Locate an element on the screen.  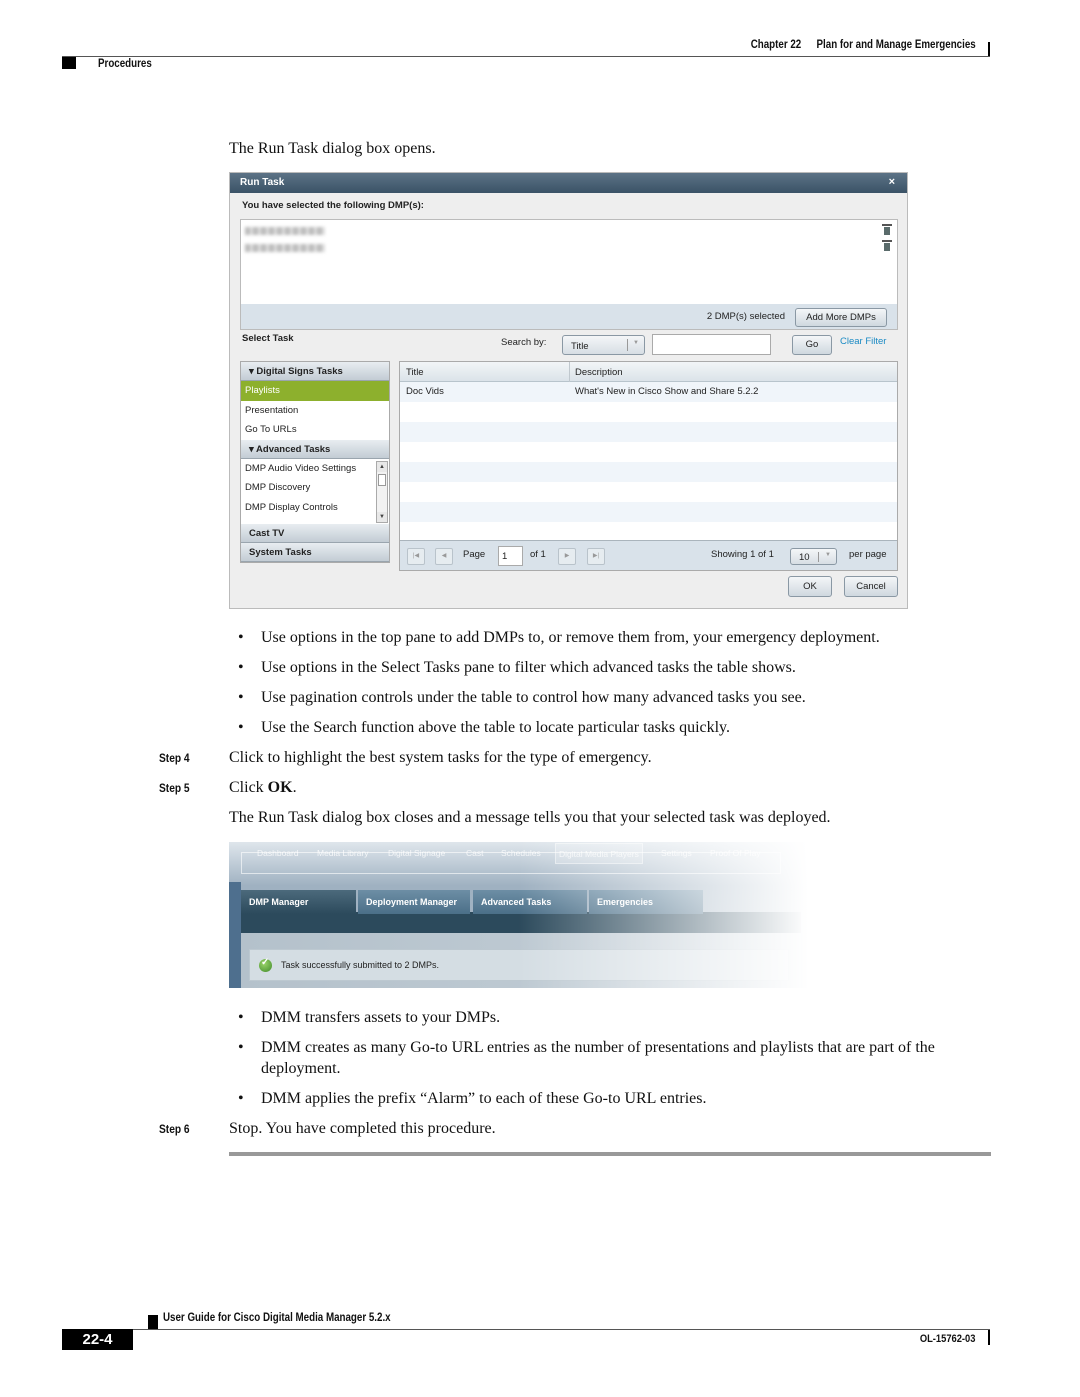
search-input is located at coordinates (711, 344).